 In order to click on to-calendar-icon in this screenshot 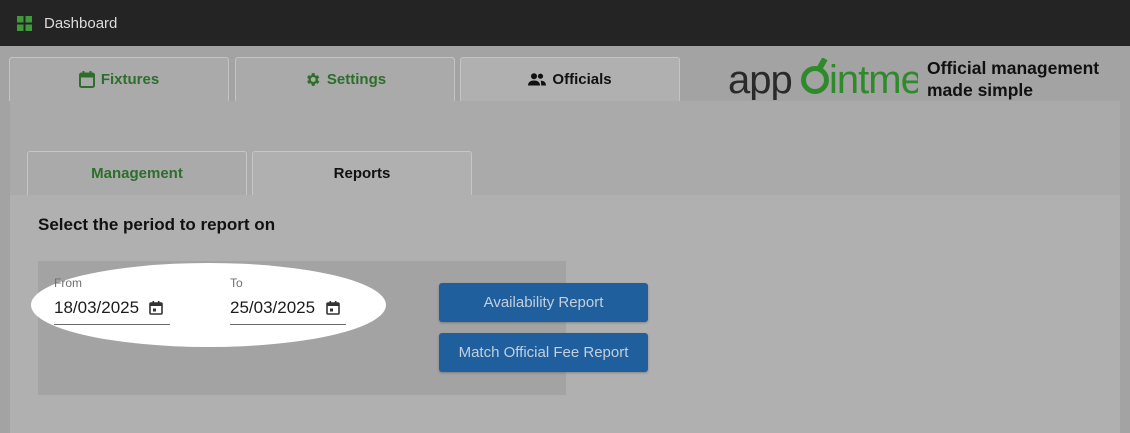, I will do `click(333, 308)`.